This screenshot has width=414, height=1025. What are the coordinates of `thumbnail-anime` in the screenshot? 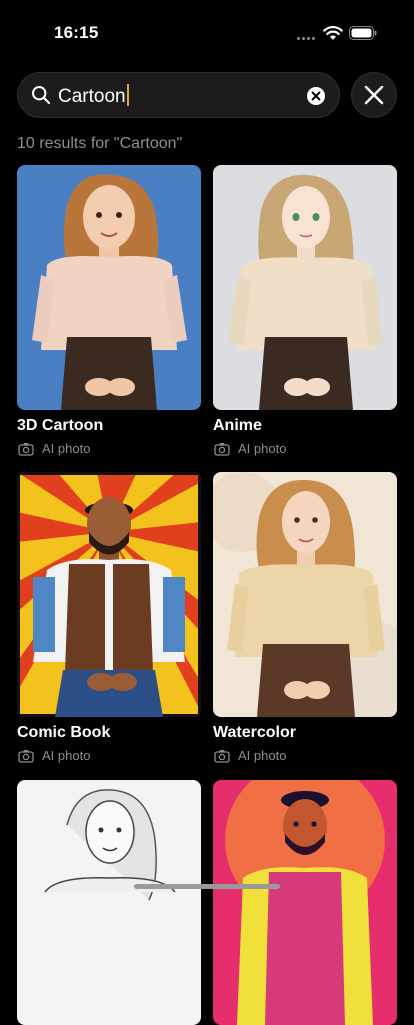 It's located at (305, 287).